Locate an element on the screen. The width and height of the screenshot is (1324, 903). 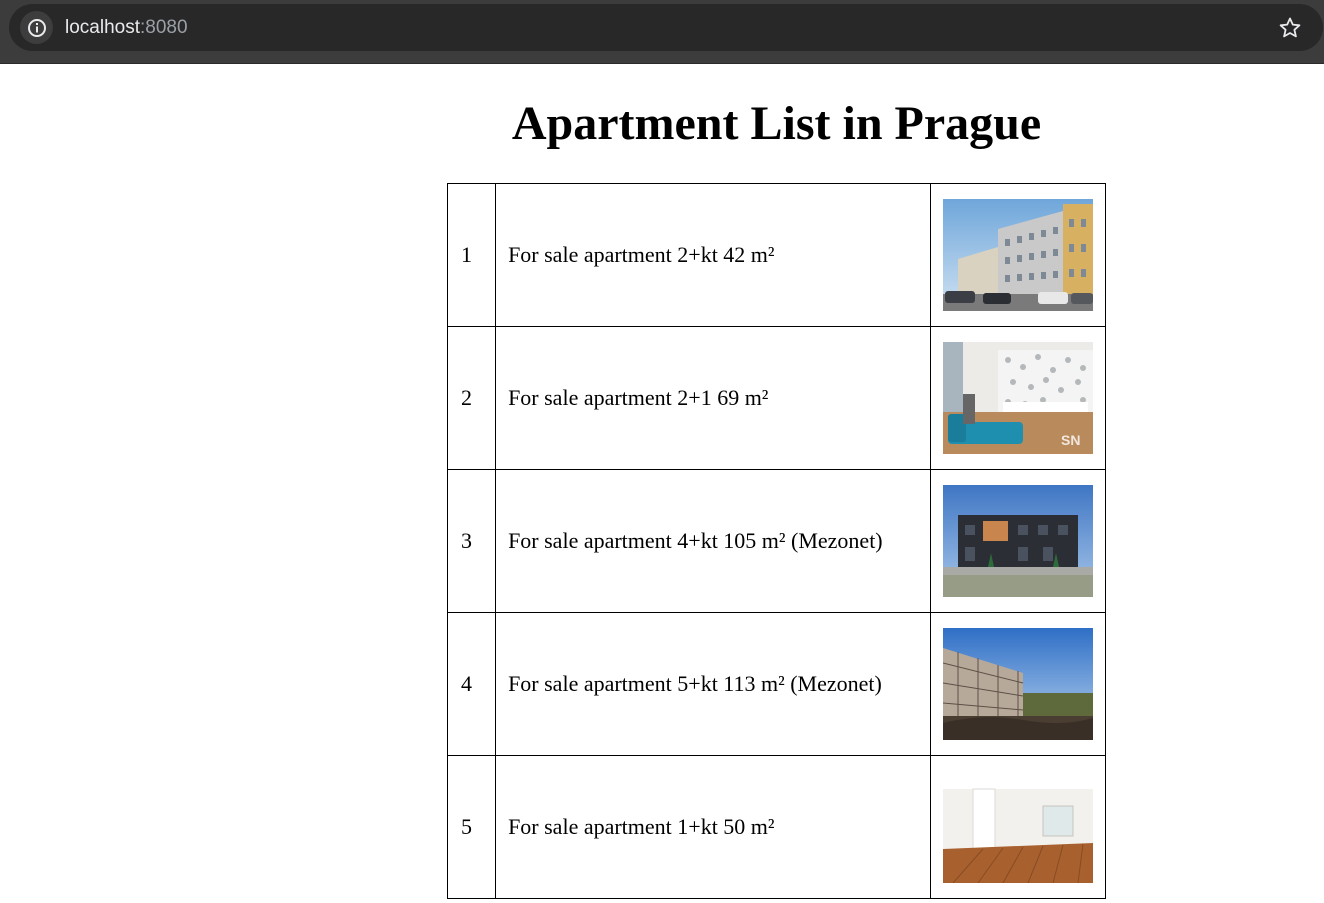
address-bar: localhost:8080 is located at coordinates (666, 27).